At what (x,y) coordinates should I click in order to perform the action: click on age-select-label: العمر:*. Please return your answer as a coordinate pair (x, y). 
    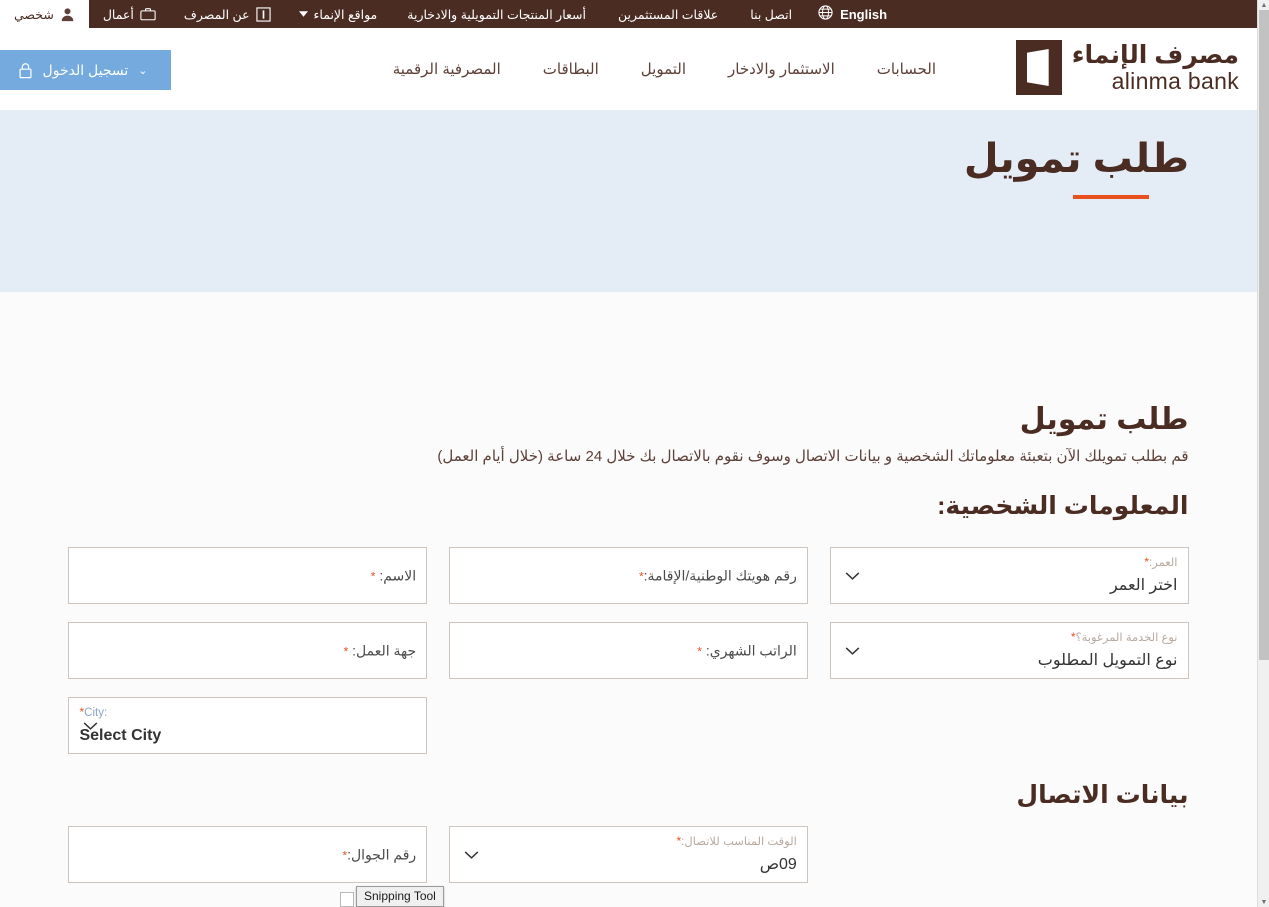
    Looking at the image, I should click on (1161, 562).